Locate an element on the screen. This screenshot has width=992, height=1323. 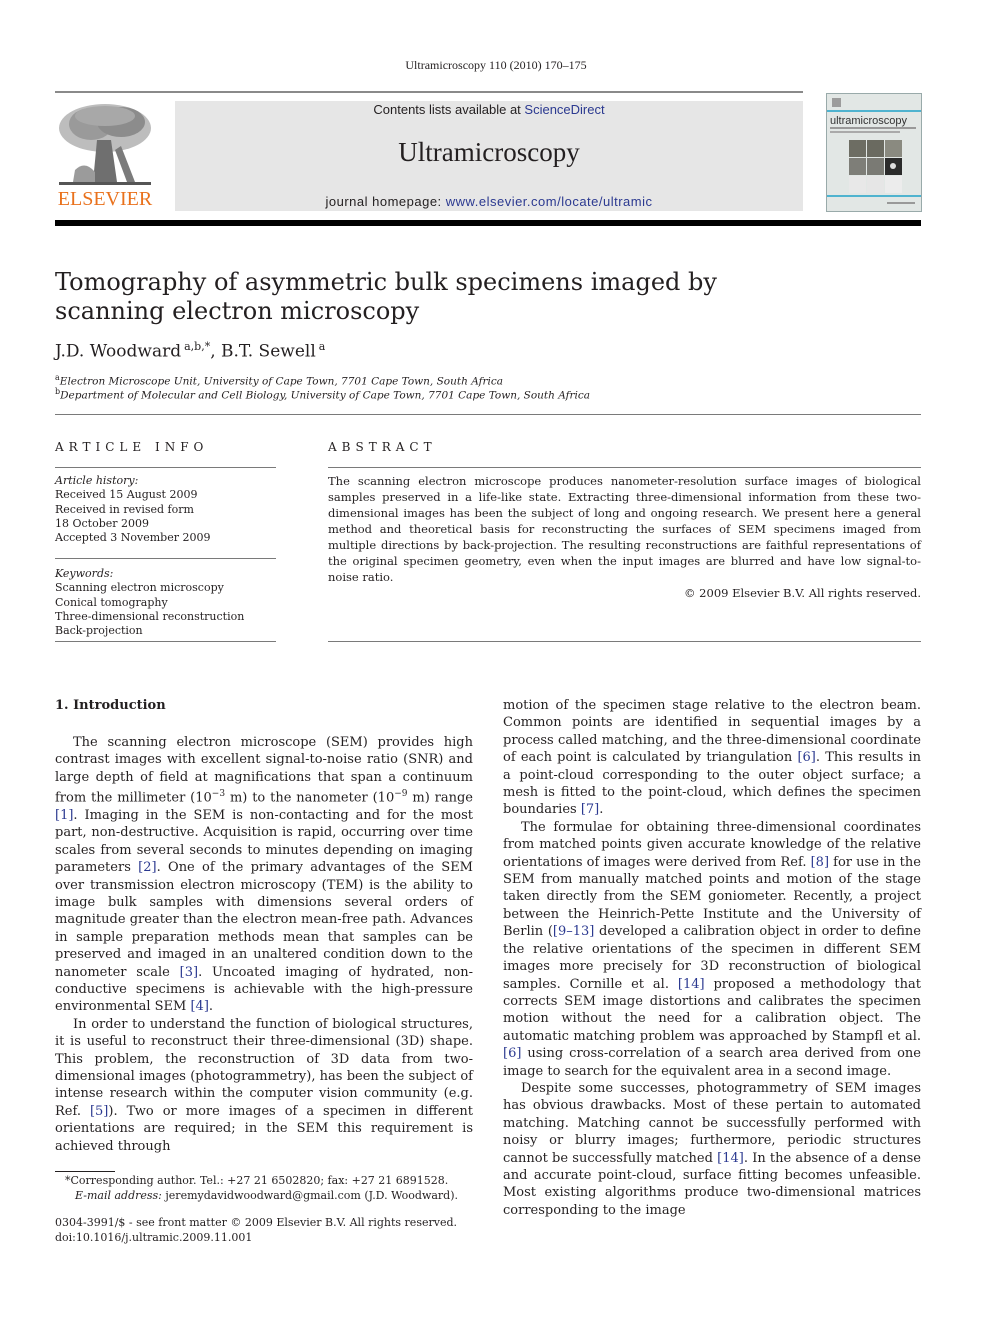
section-heading-introduction: 1. Introduction is located at coordinates (110, 705).